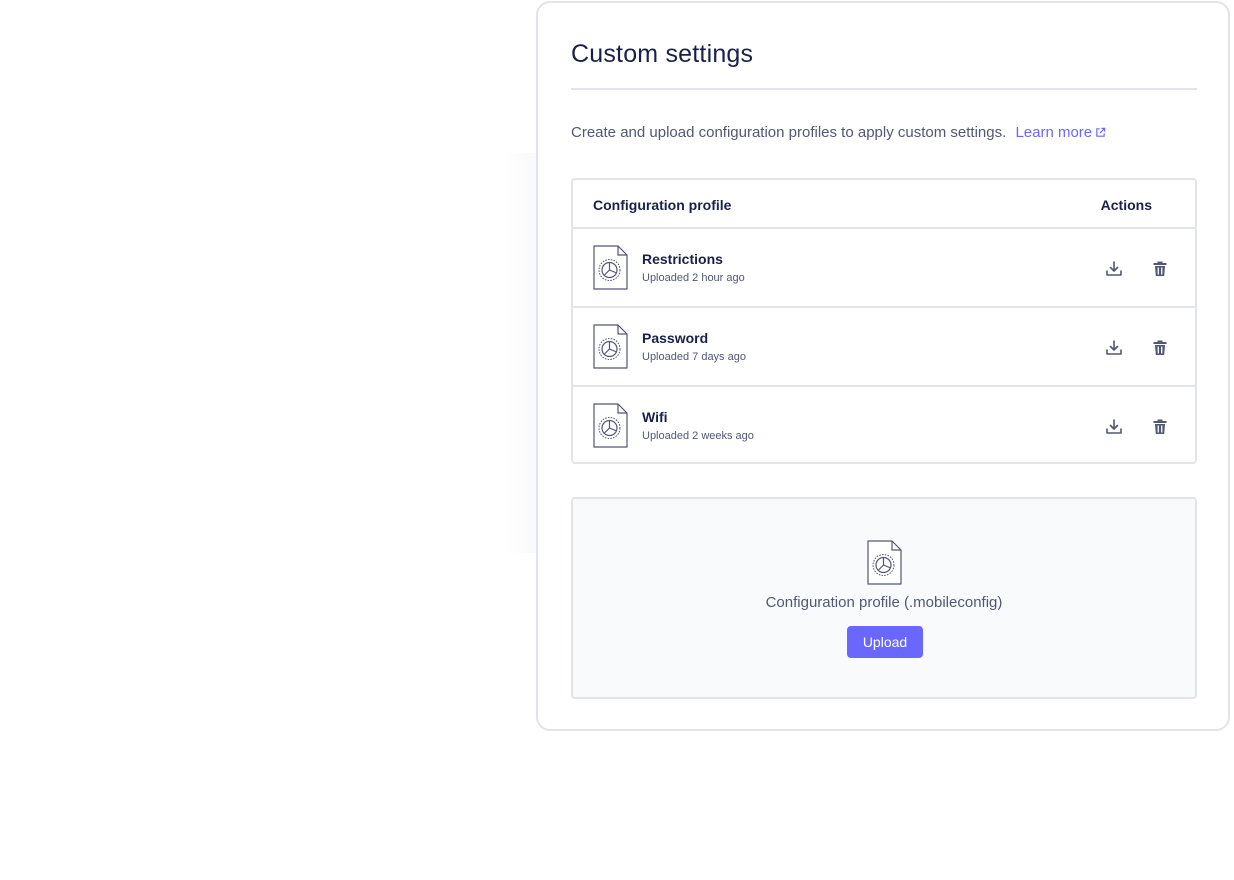 The image size is (1234, 880). Describe the element at coordinates (698, 436) in the screenshot. I see `profile-uploaded-time: Uploaded 2 weeks ago` at that location.